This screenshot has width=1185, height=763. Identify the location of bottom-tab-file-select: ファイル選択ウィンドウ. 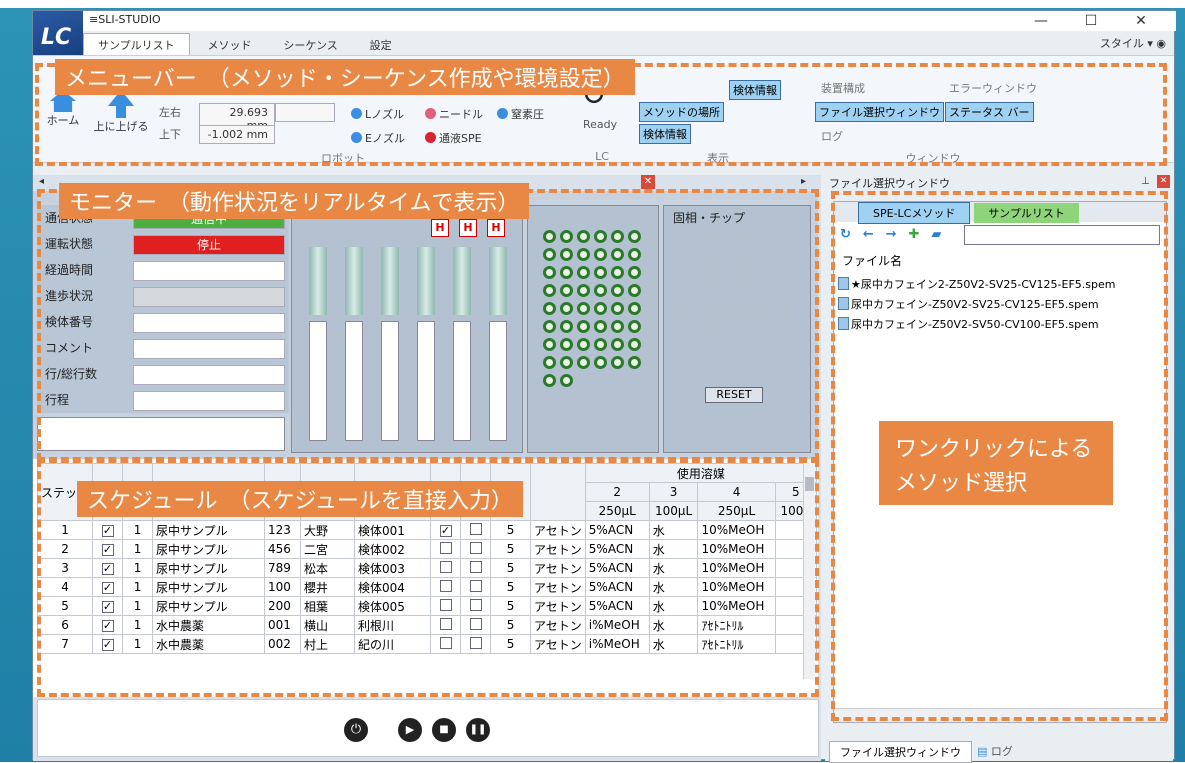
(900, 752).